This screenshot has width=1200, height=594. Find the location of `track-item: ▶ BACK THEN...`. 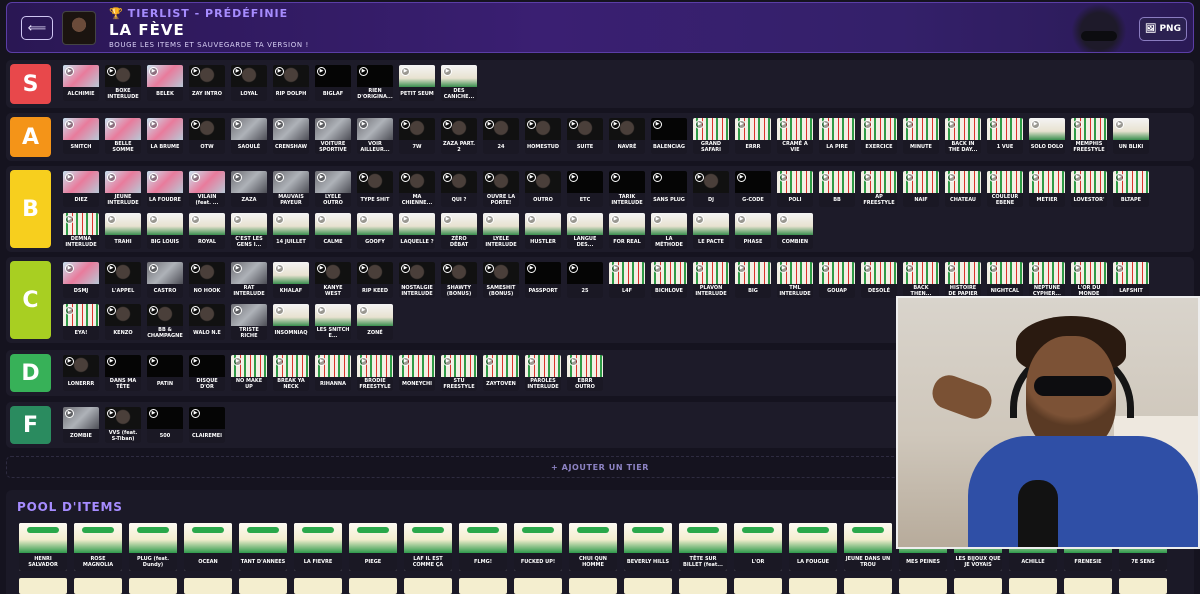

track-item: ▶ BACK THEN... is located at coordinates (921, 280).